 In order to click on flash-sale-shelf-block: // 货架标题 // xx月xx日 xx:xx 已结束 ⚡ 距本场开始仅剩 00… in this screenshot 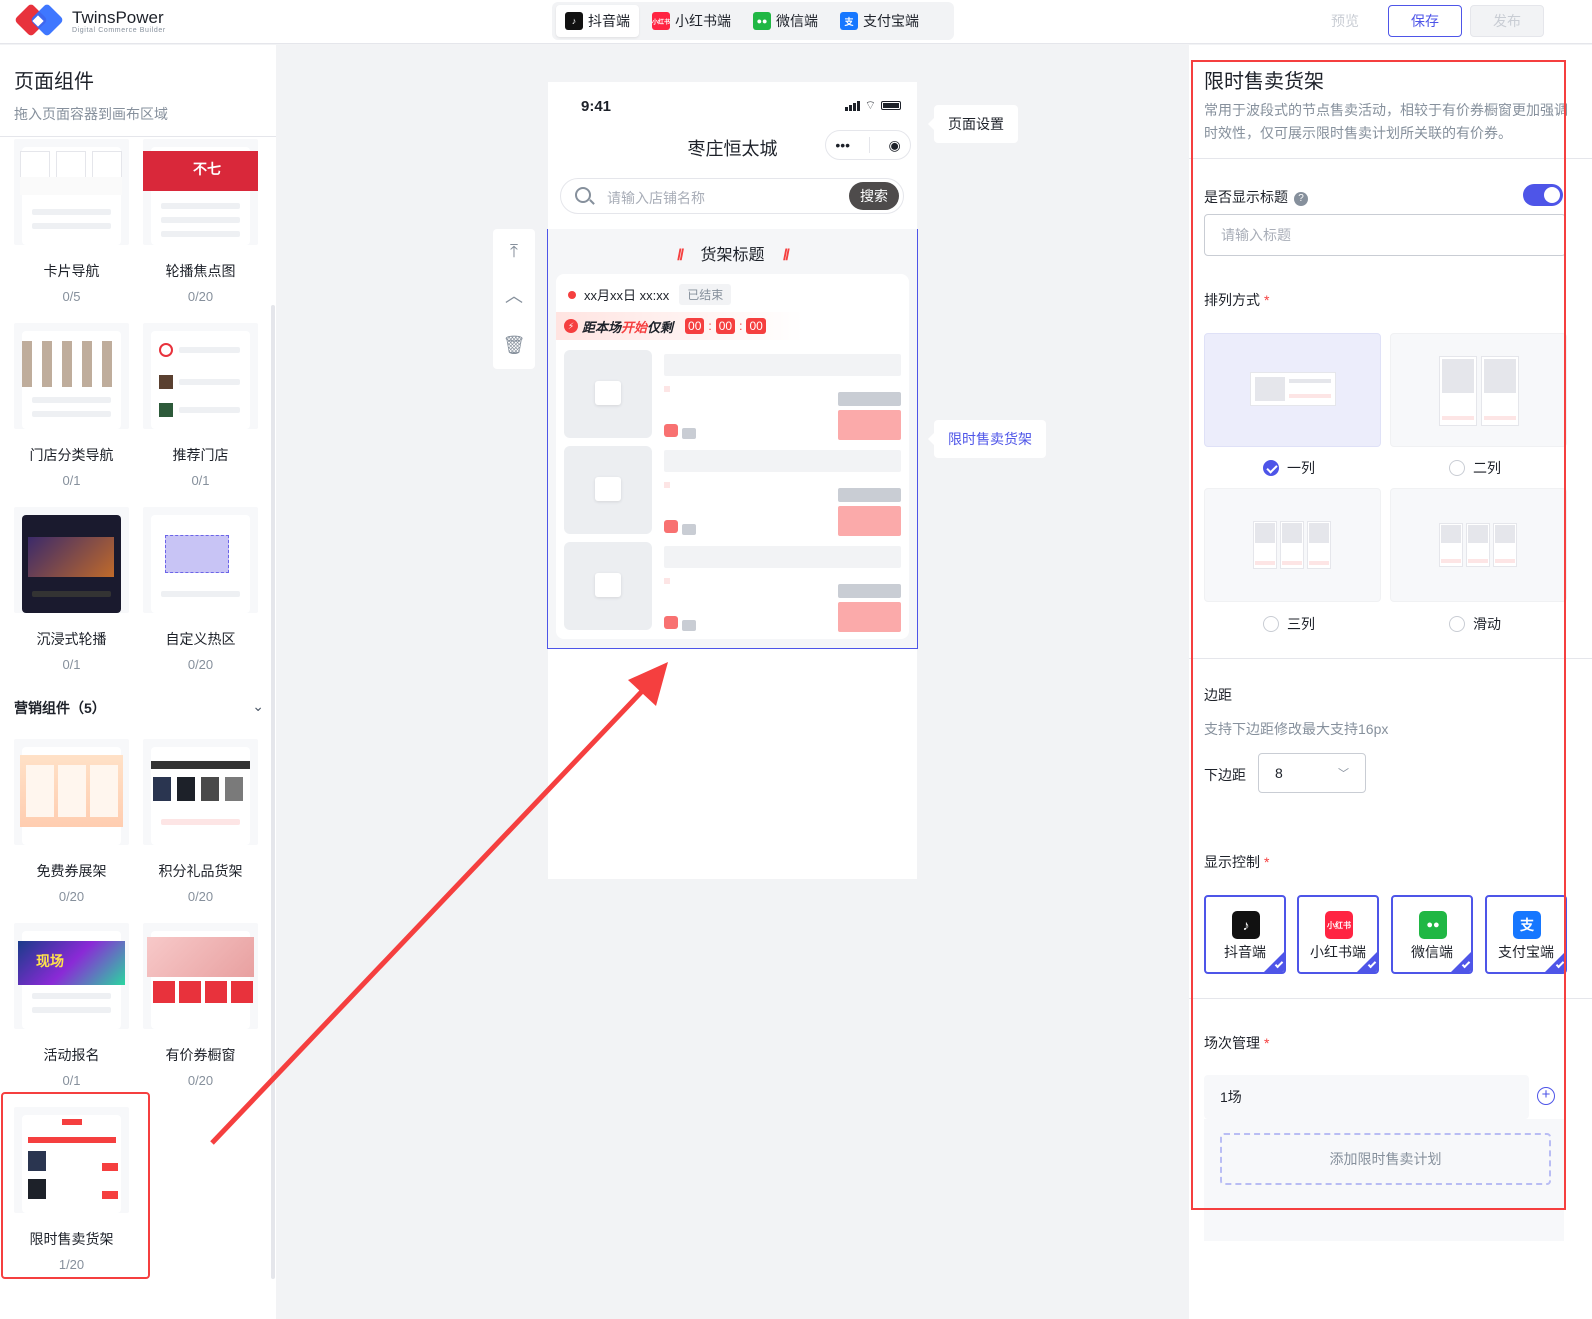, I will do `click(732, 439)`.